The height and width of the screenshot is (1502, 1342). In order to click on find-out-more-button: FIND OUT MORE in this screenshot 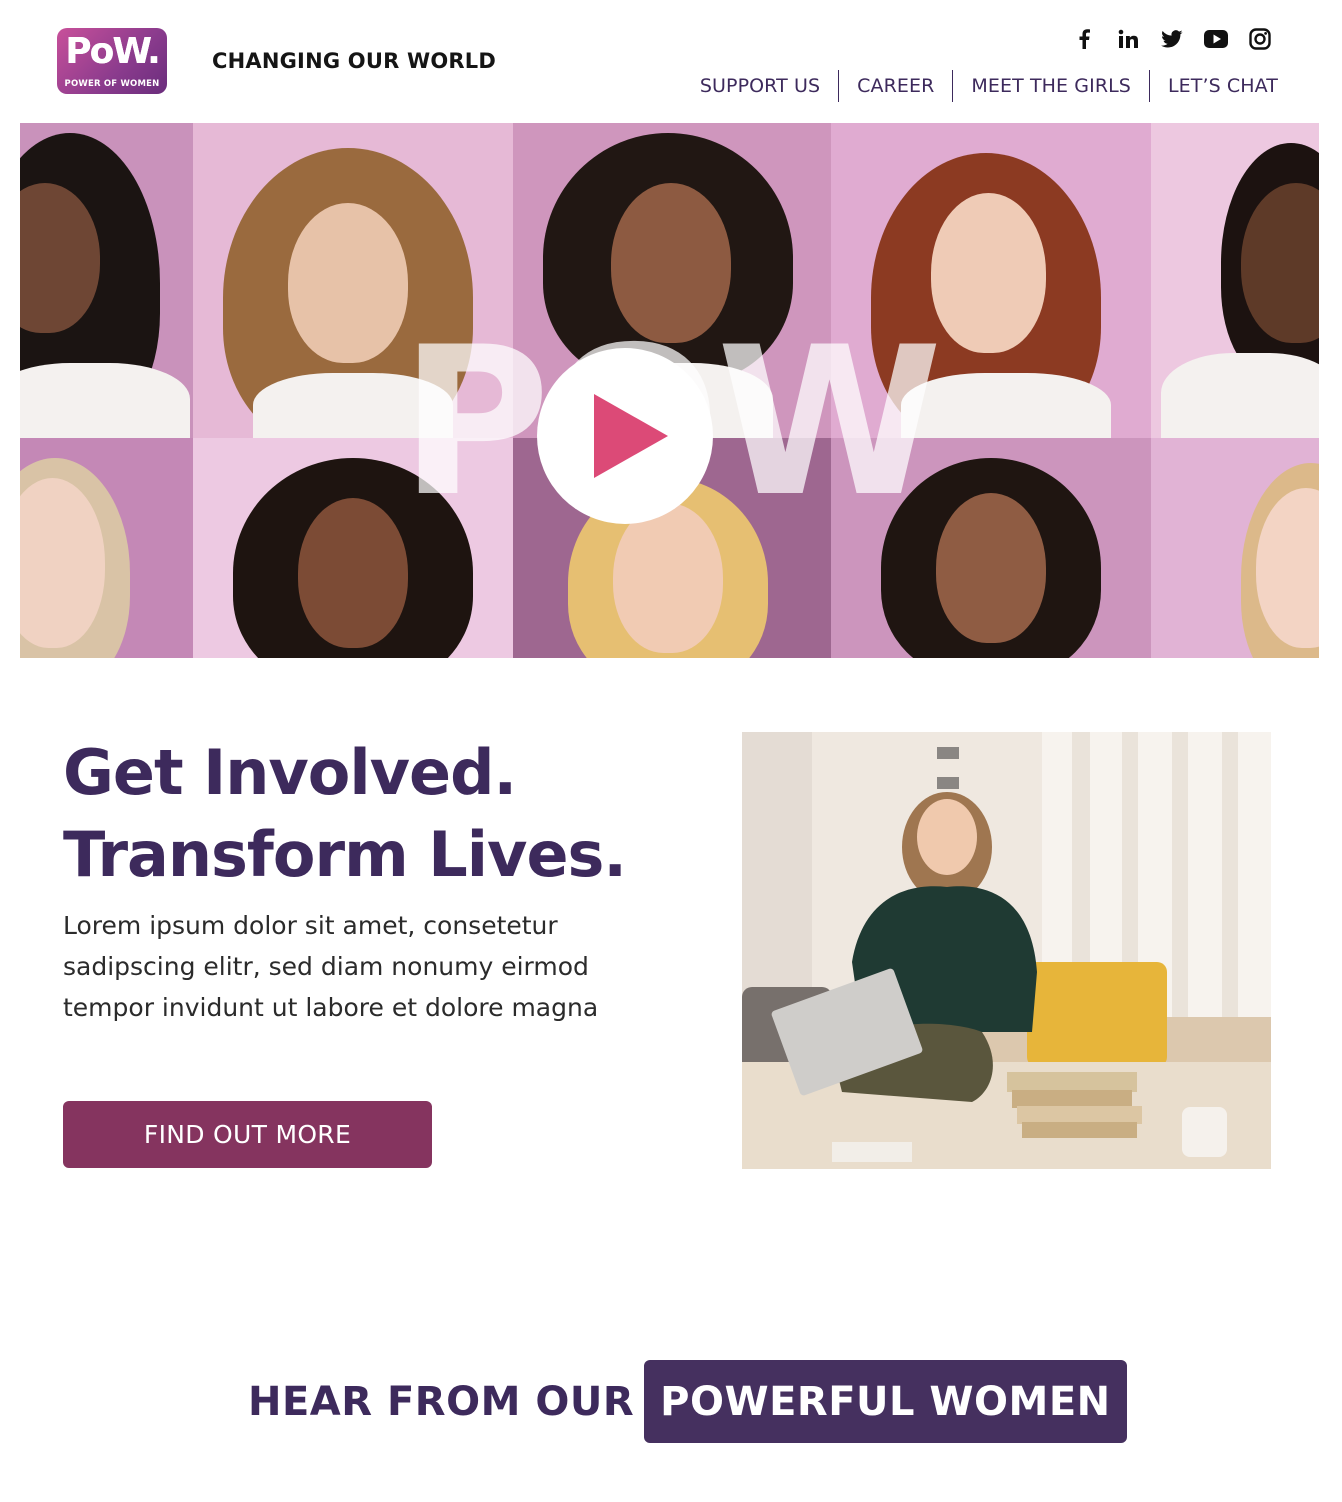, I will do `click(247, 1134)`.